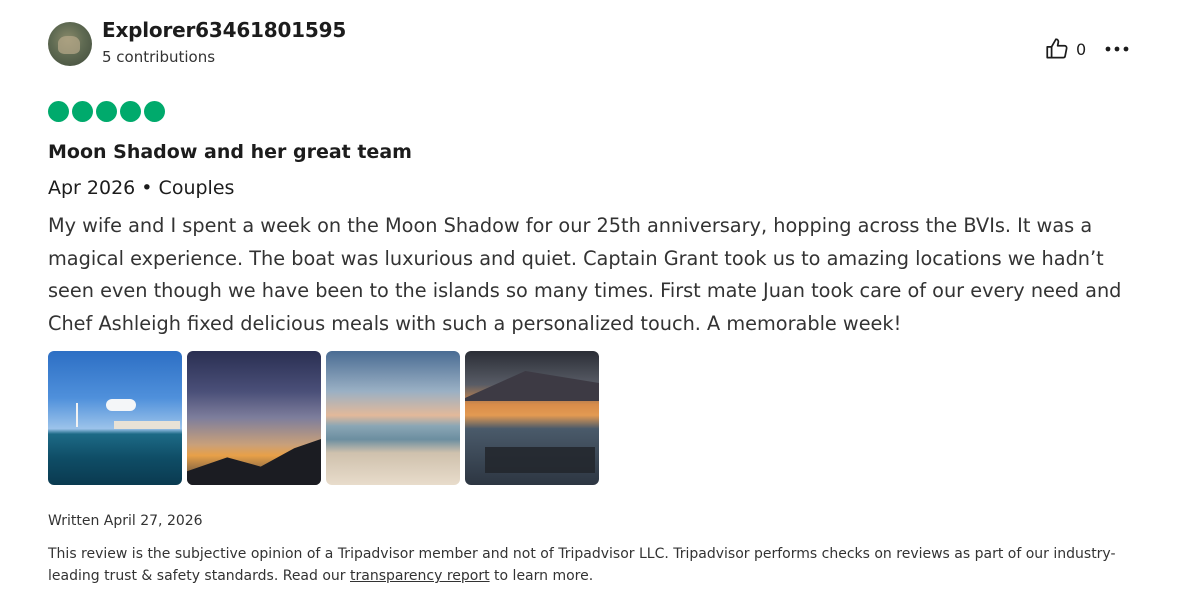 The width and height of the screenshot is (1200, 606). I want to click on rating-bubbles, so click(106, 111).